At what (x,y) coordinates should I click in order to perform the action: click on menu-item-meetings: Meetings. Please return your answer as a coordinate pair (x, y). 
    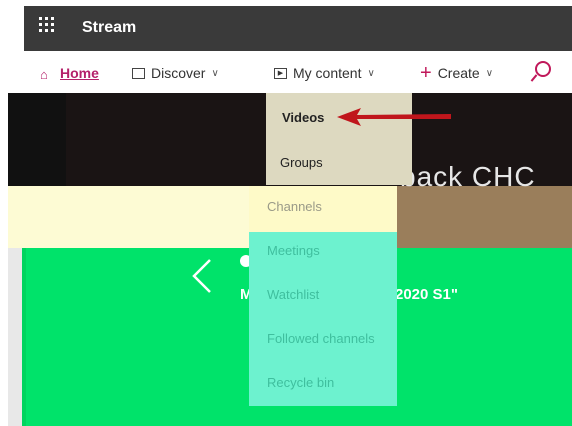
    Looking at the image, I should click on (293, 250).